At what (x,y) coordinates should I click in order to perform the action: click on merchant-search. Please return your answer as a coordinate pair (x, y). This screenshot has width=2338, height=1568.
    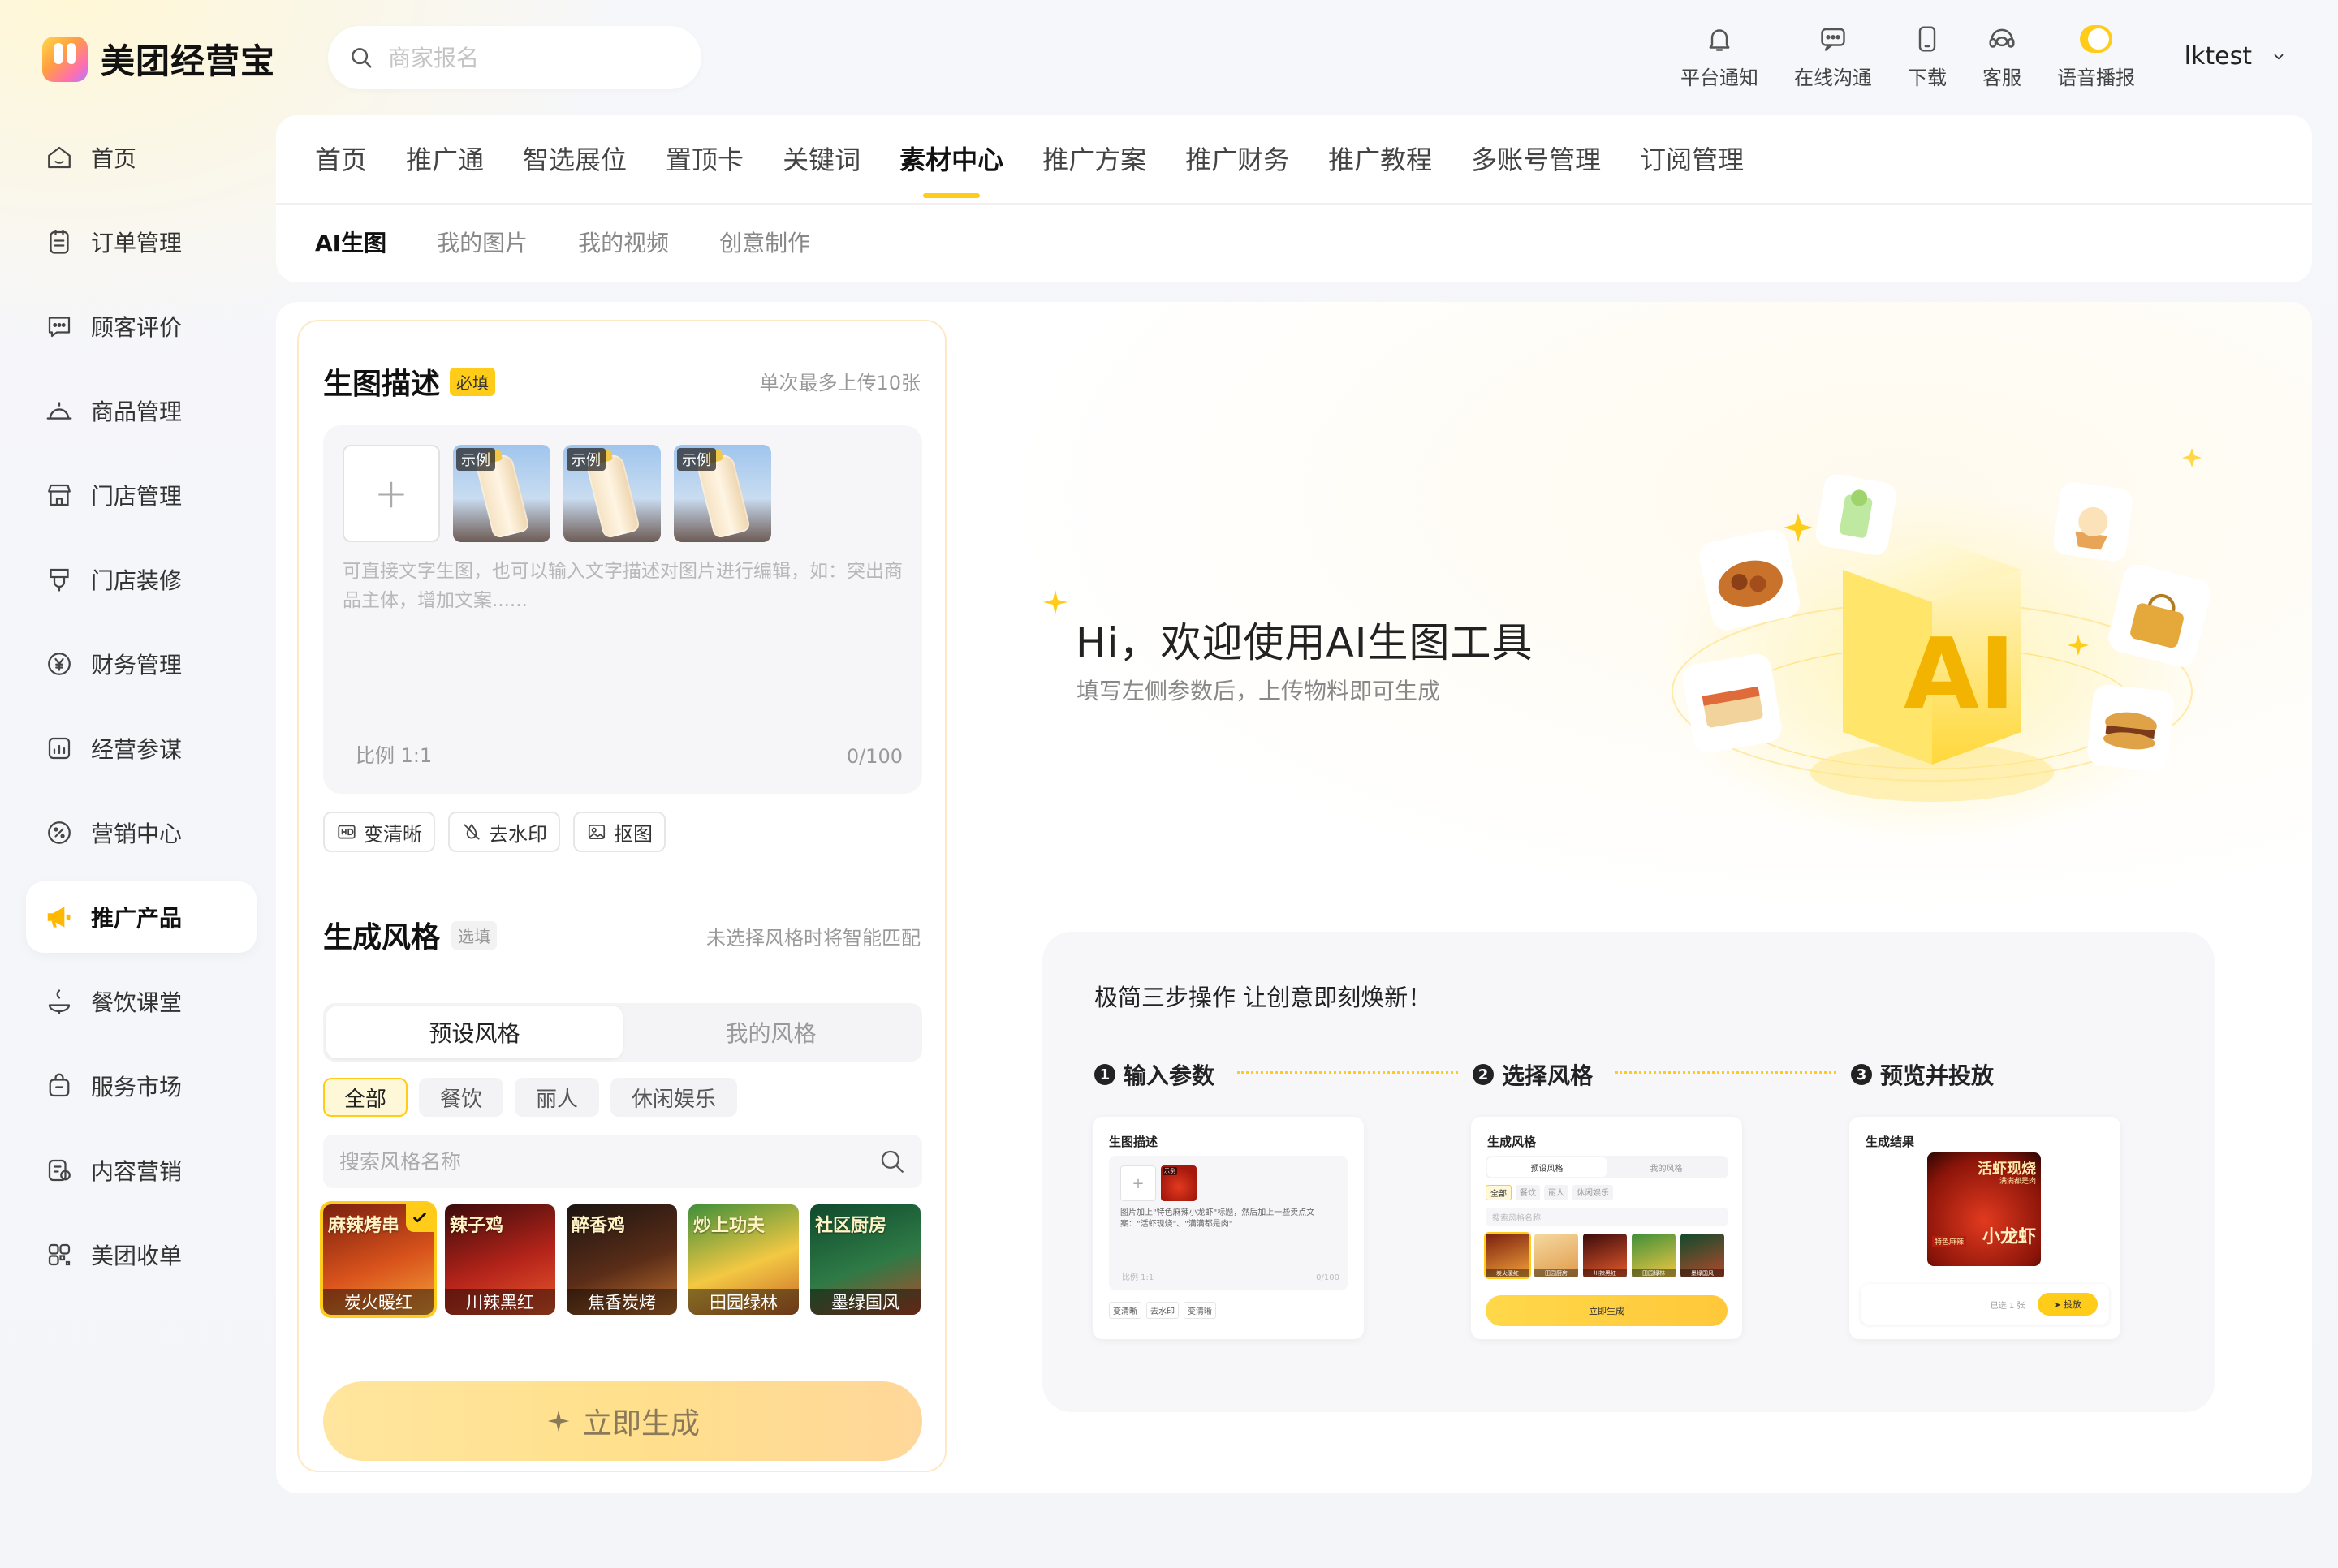
    Looking at the image, I should click on (514, 58).